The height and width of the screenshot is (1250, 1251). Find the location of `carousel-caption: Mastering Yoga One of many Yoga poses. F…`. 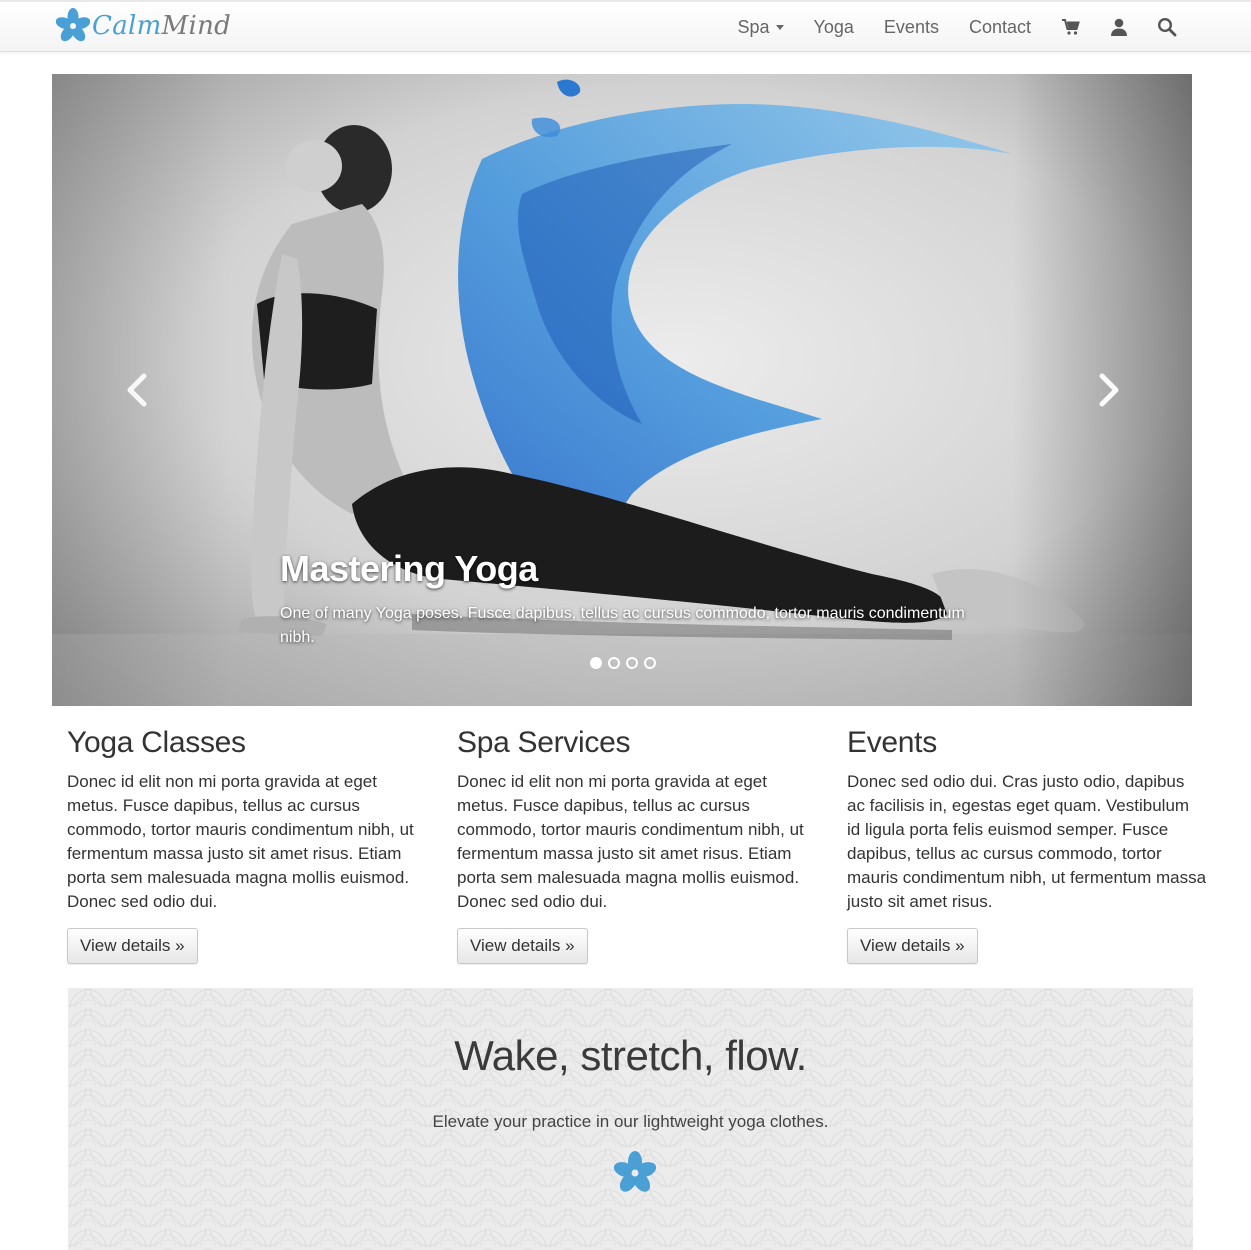

carousel-caption: Mastering Yoga One of many Yoga poses. F… is located at coordinates (625, 599).